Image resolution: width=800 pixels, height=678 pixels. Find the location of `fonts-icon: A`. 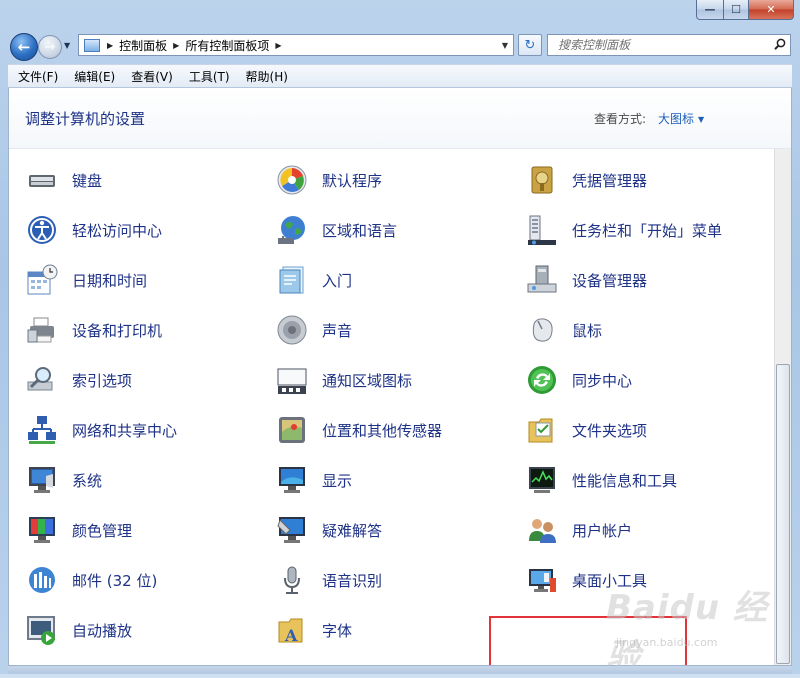

fonts-icon: A is located at coordinates (292, 630).